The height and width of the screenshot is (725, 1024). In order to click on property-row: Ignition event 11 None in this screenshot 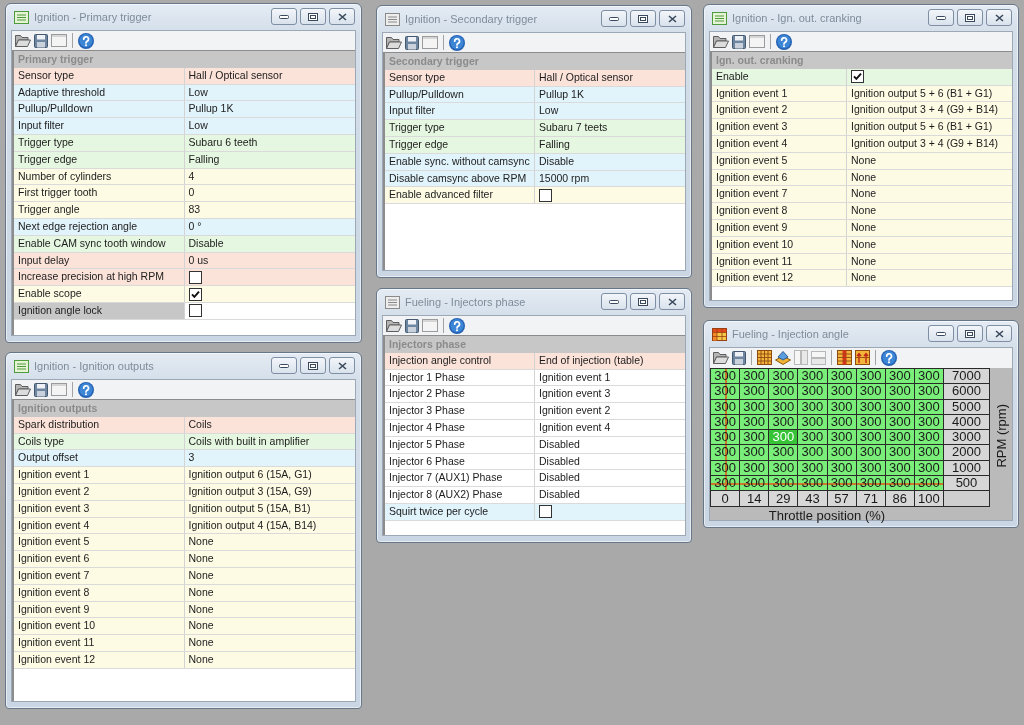, I will do `click(184, 643)`.